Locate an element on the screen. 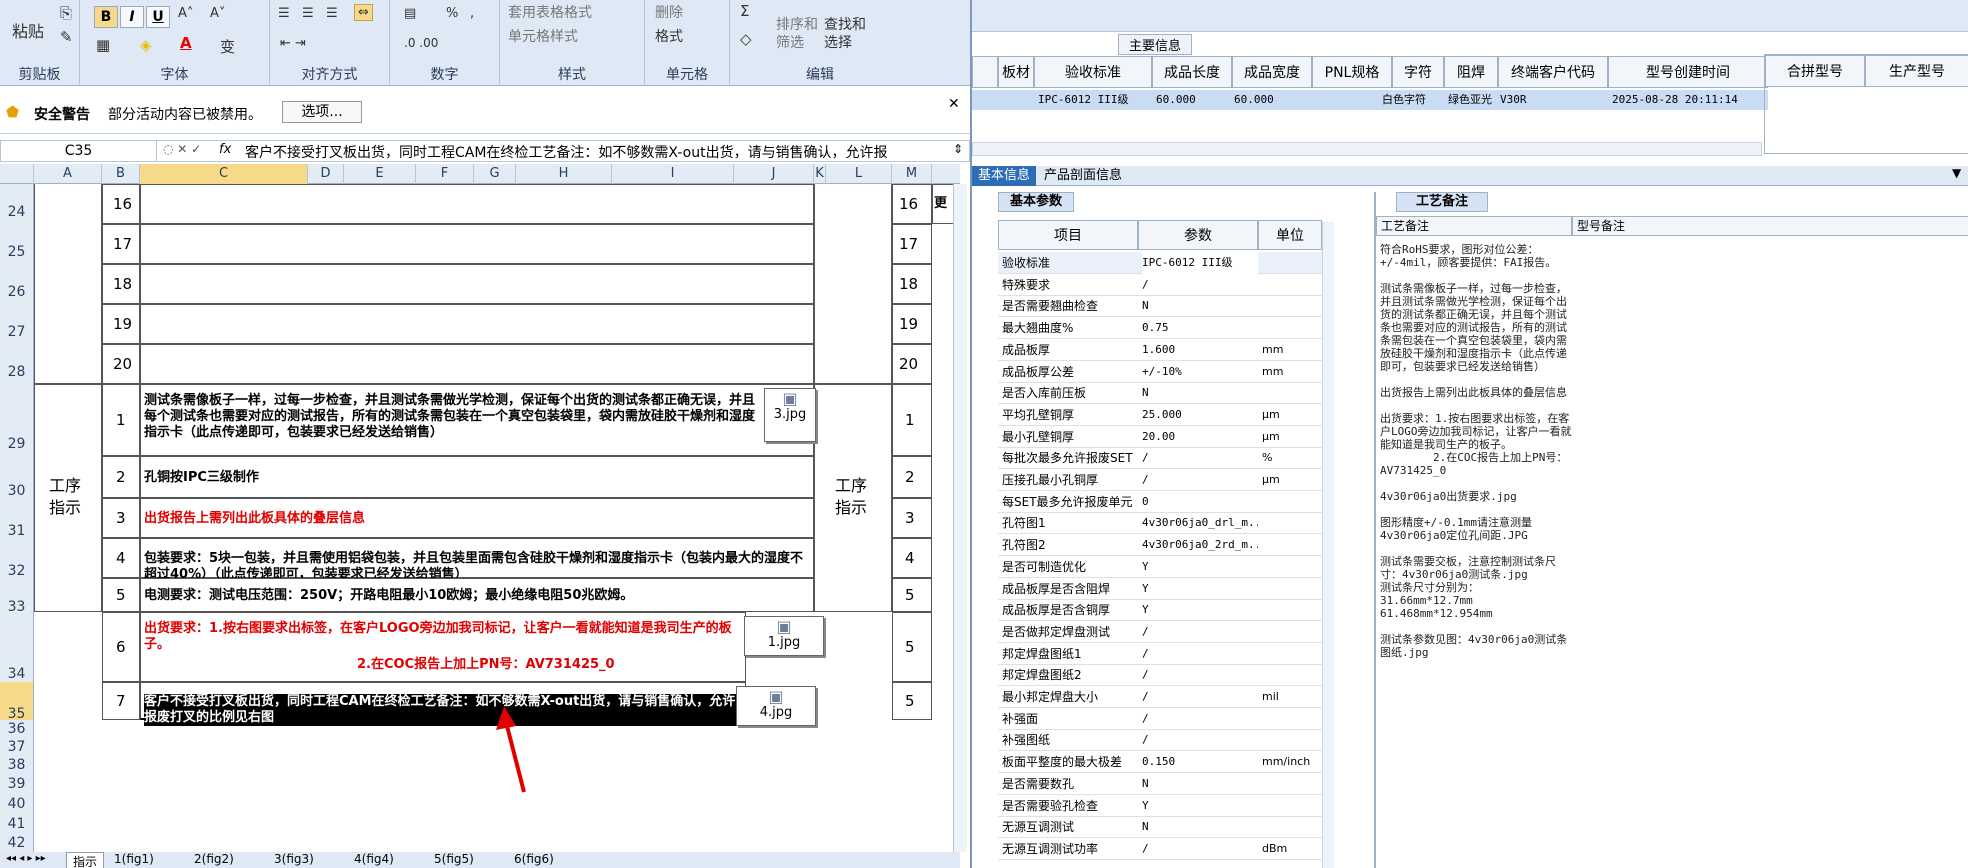  step-text-cell: 电测要求：测试电压范围：250V；开路电阻最小10欧姆；最小绝缘电阻50兆欧姆。 is located at coordinates (477, 595).